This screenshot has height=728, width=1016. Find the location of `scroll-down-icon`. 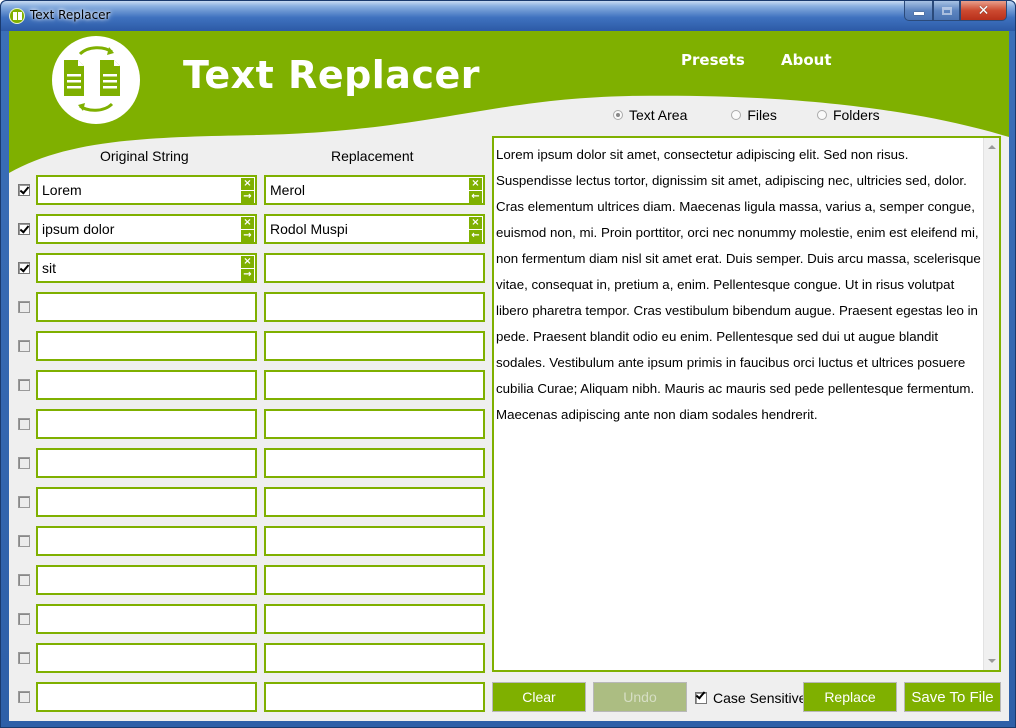

scroll-down-icon is located at coordinates (992, 661).